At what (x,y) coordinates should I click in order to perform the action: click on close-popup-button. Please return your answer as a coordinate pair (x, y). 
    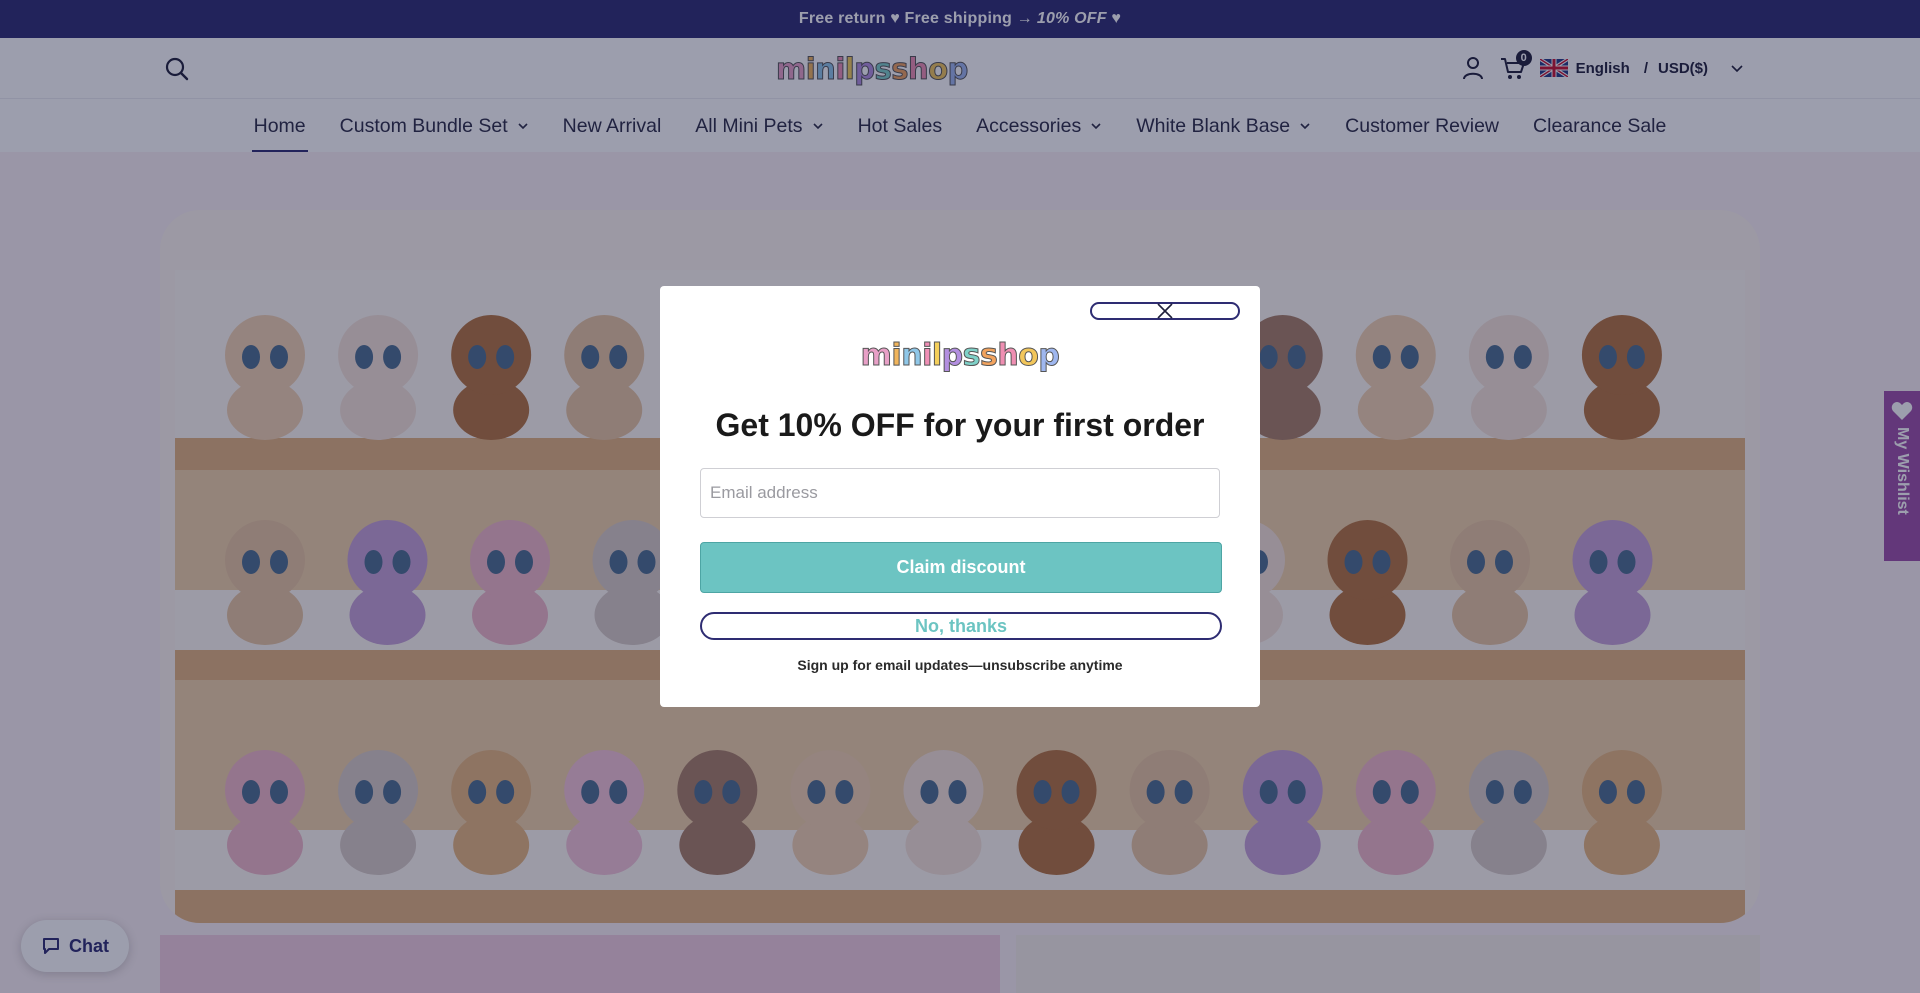
    Looking at the image, I should click on (1165, 311).